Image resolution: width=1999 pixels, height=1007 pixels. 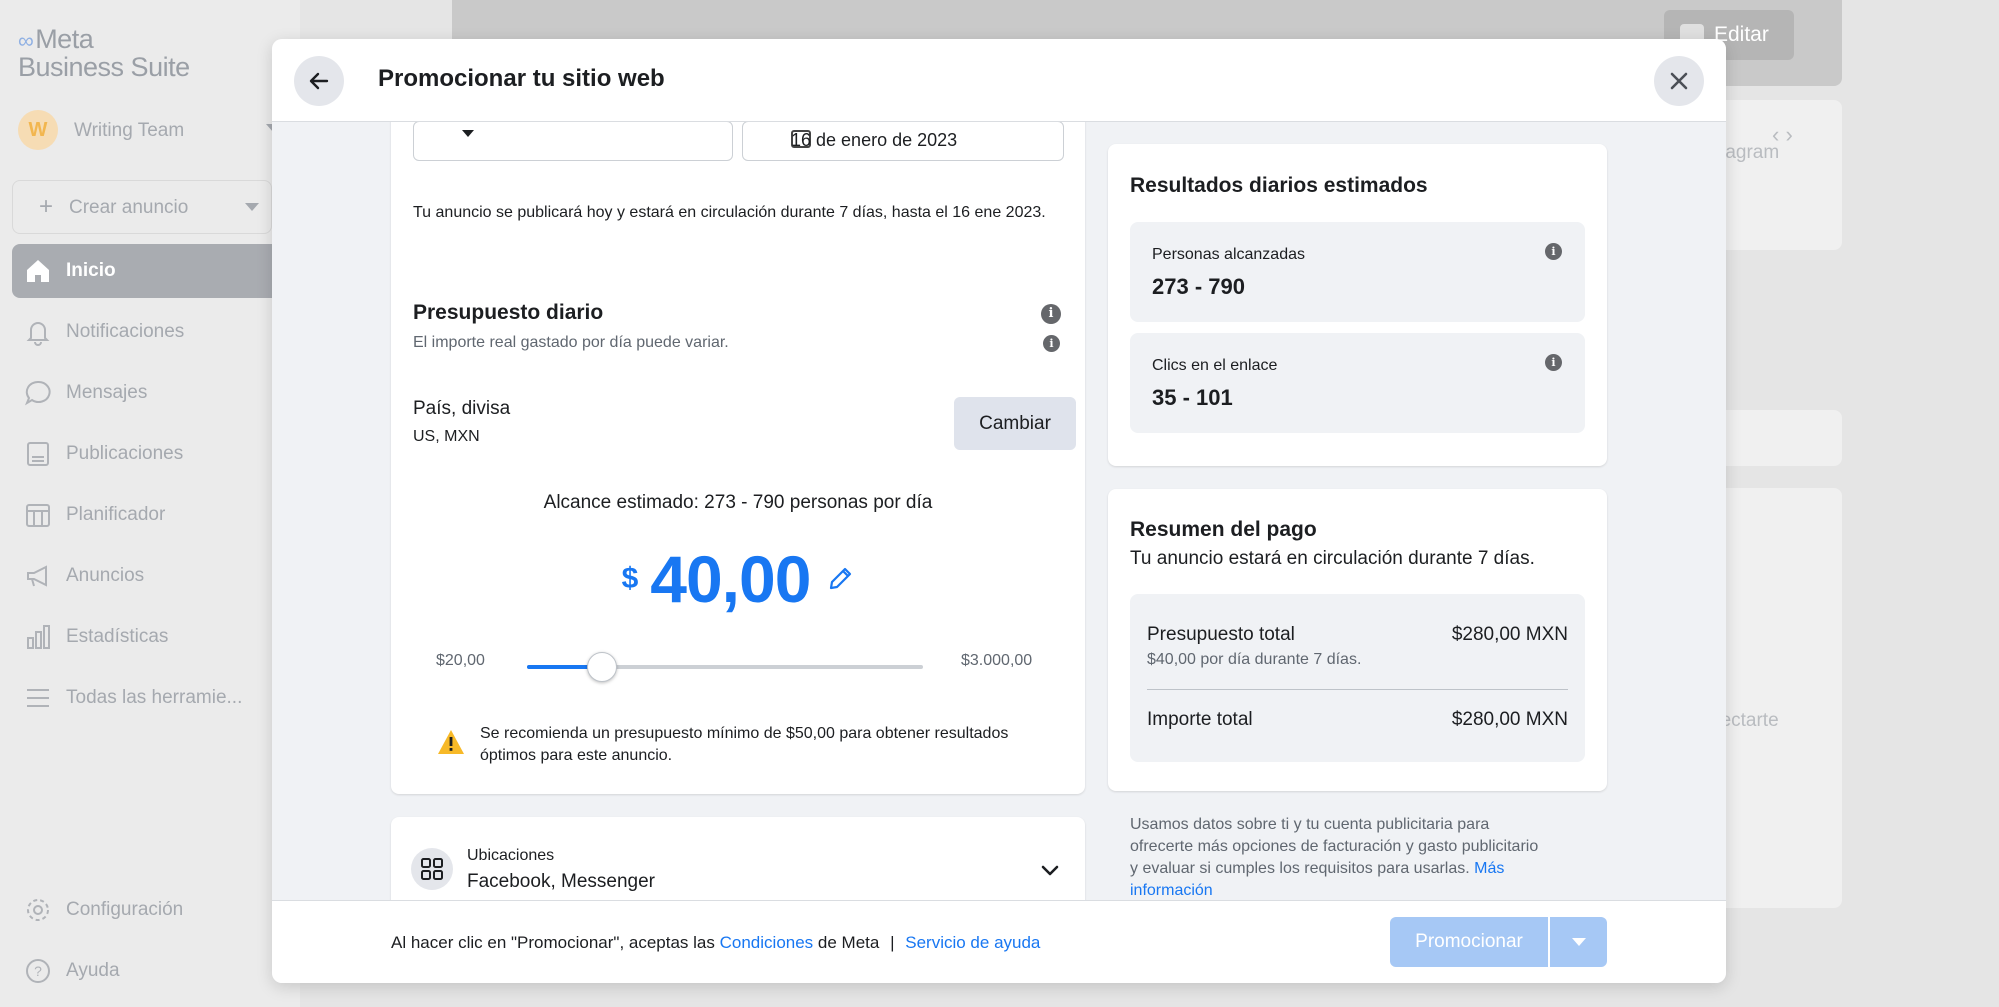 What do you see at coordinates (152, 971) in the screenshot?
I see `sidebar-item-ayuda: ? Ayuda` at bounding box center [152, 971].